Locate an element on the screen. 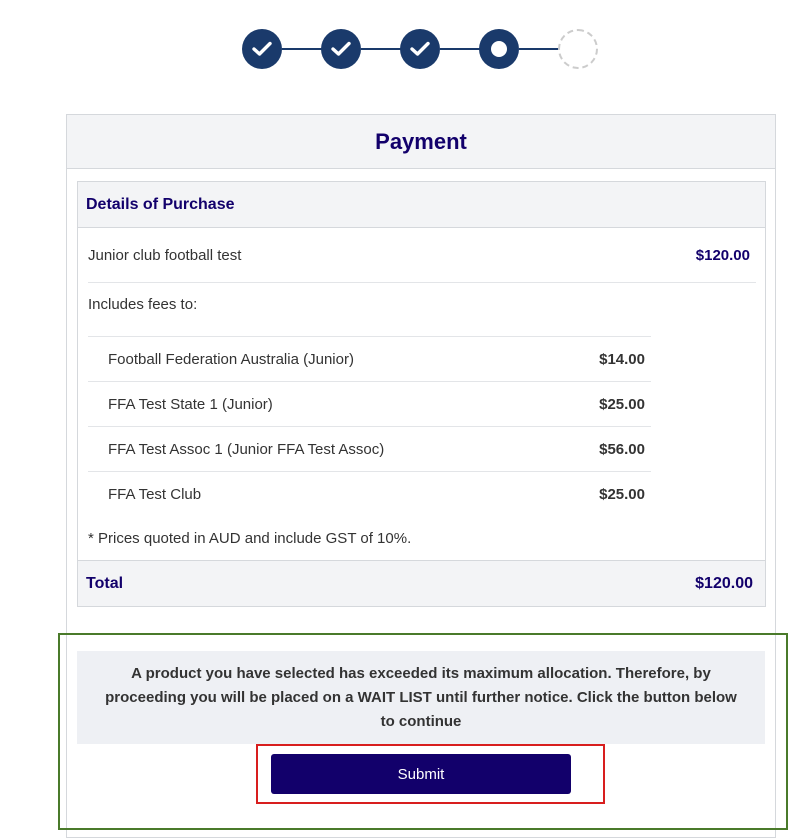 This screenshot has height=838, width=810. step-1-complete is located at coordinates (262, 49).